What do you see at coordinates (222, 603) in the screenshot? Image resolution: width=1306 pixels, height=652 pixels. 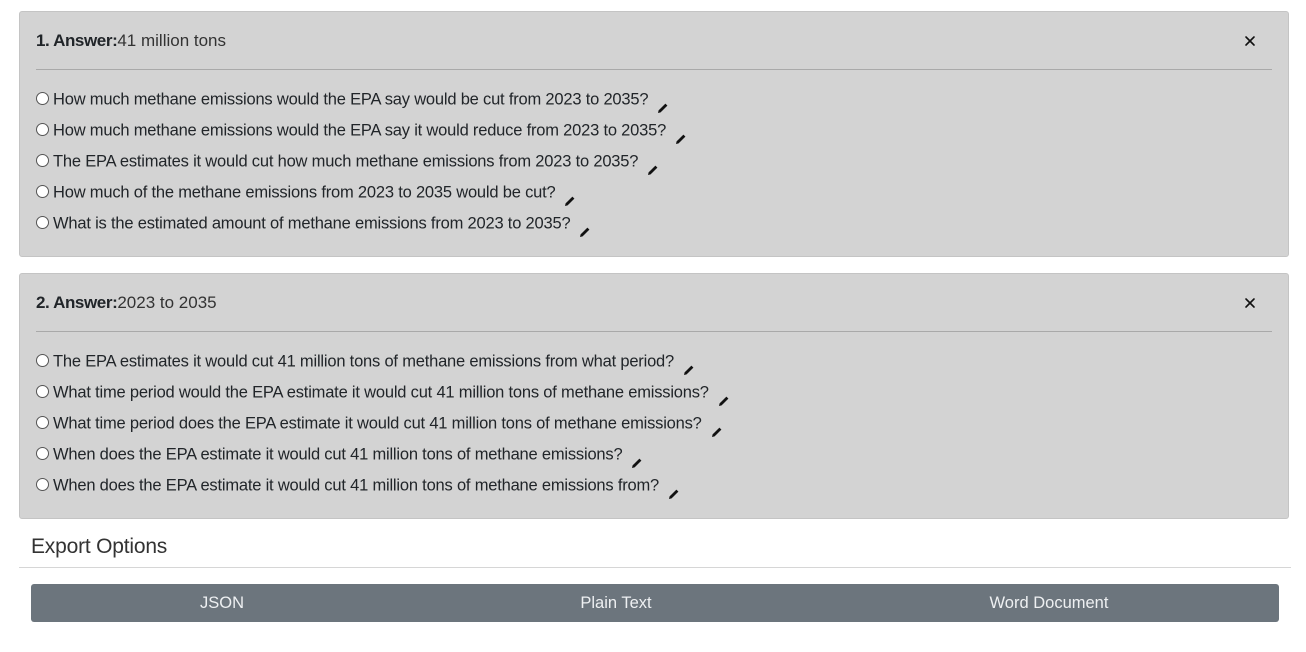 I see `export-json-button: JSON` at bounding box center [222, 603].